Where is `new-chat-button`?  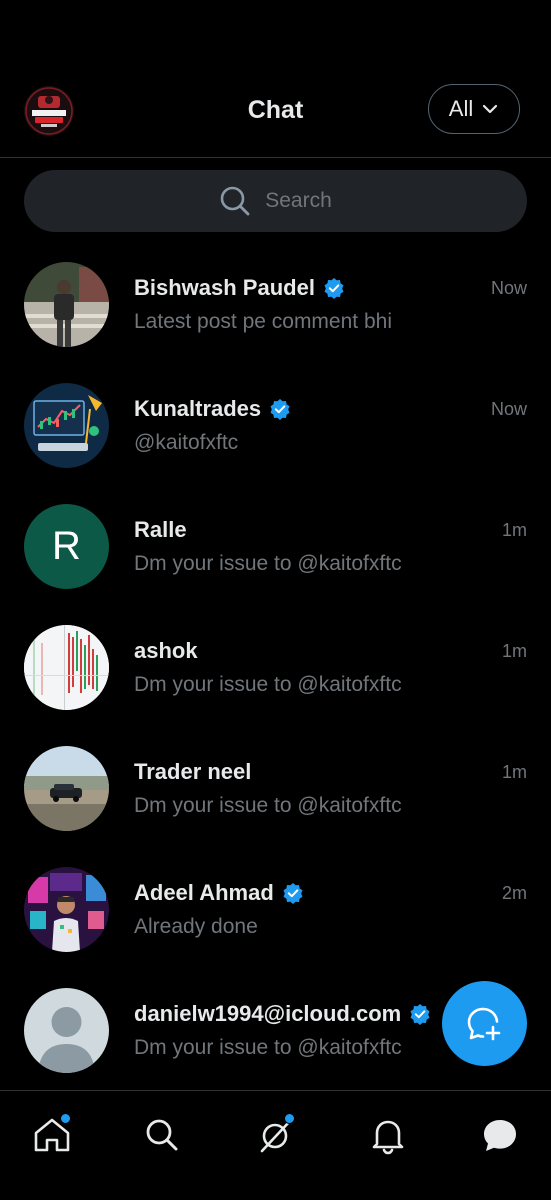
new-chat-button is located at coordinates (484, 1023).